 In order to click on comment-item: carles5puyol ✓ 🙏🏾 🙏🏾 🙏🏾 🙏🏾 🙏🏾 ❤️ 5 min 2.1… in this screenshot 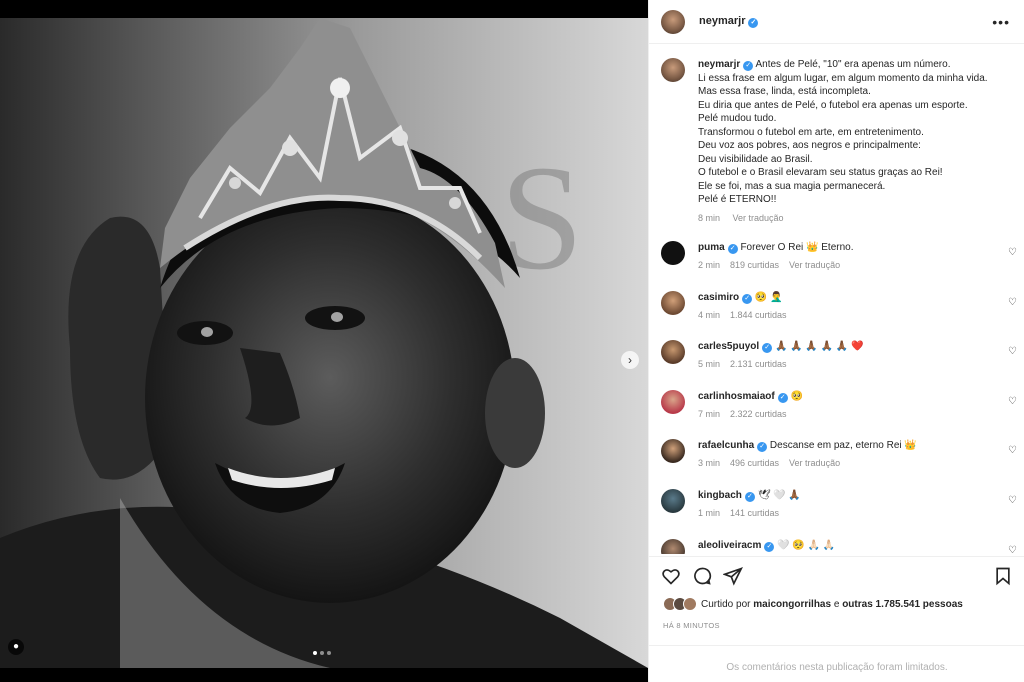, I will do `click(836, 365)`.